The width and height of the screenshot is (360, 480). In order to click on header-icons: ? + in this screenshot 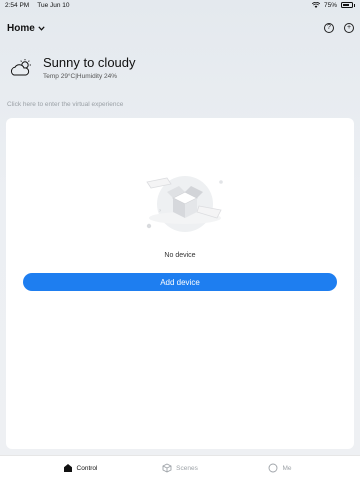, I will do `click(339, 28)`.